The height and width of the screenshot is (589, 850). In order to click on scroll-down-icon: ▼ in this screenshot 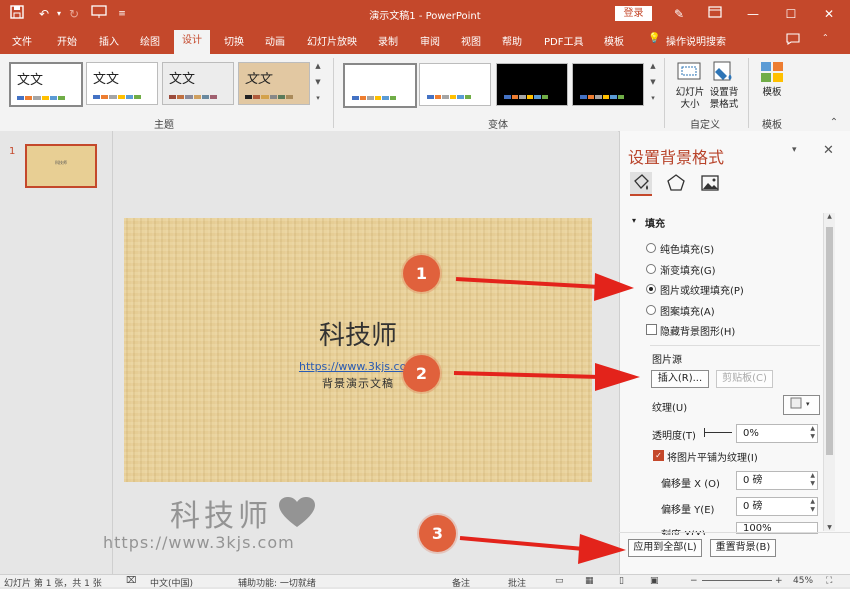, I will do `click(829, 527)`.